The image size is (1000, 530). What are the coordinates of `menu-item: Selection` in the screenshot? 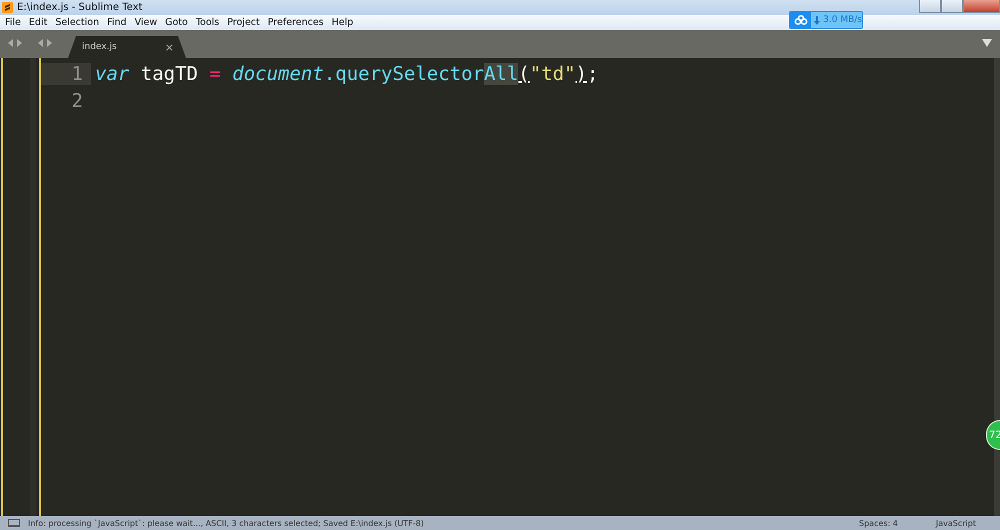 It's located at (77, 22).